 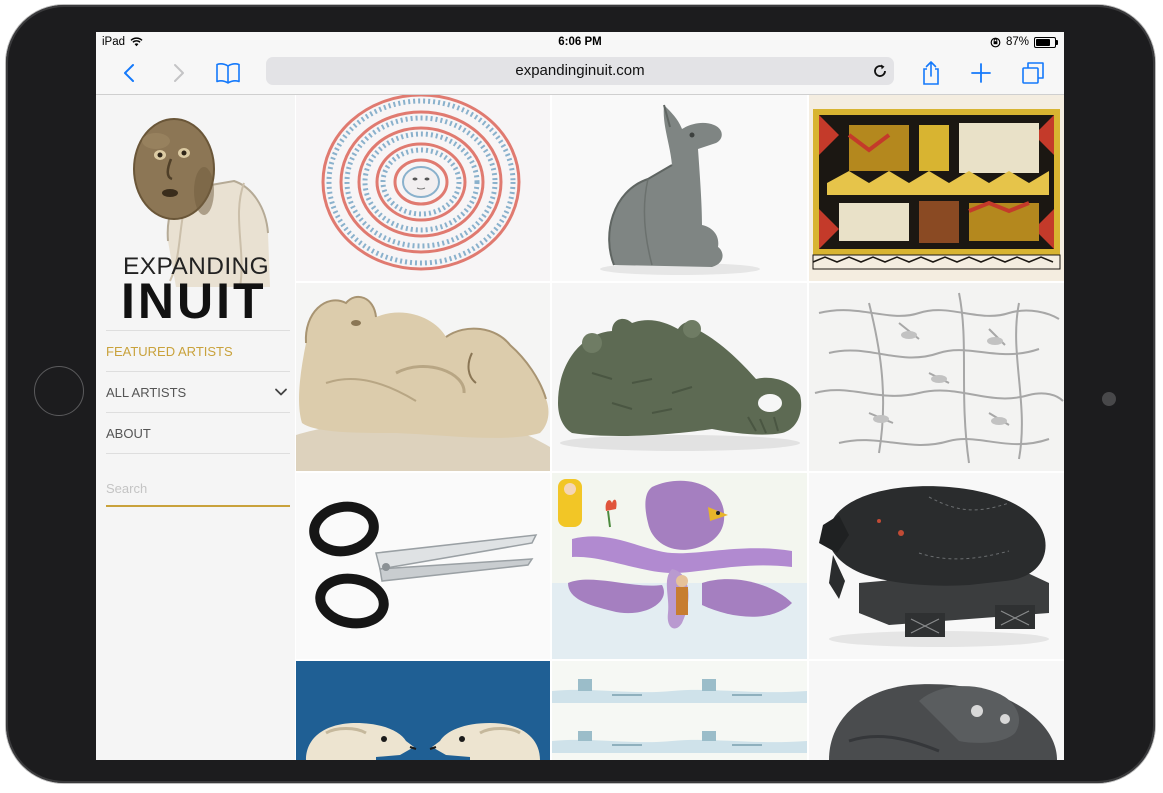 I want to click on green-stone-bear-image, so click(x=680, y=384).